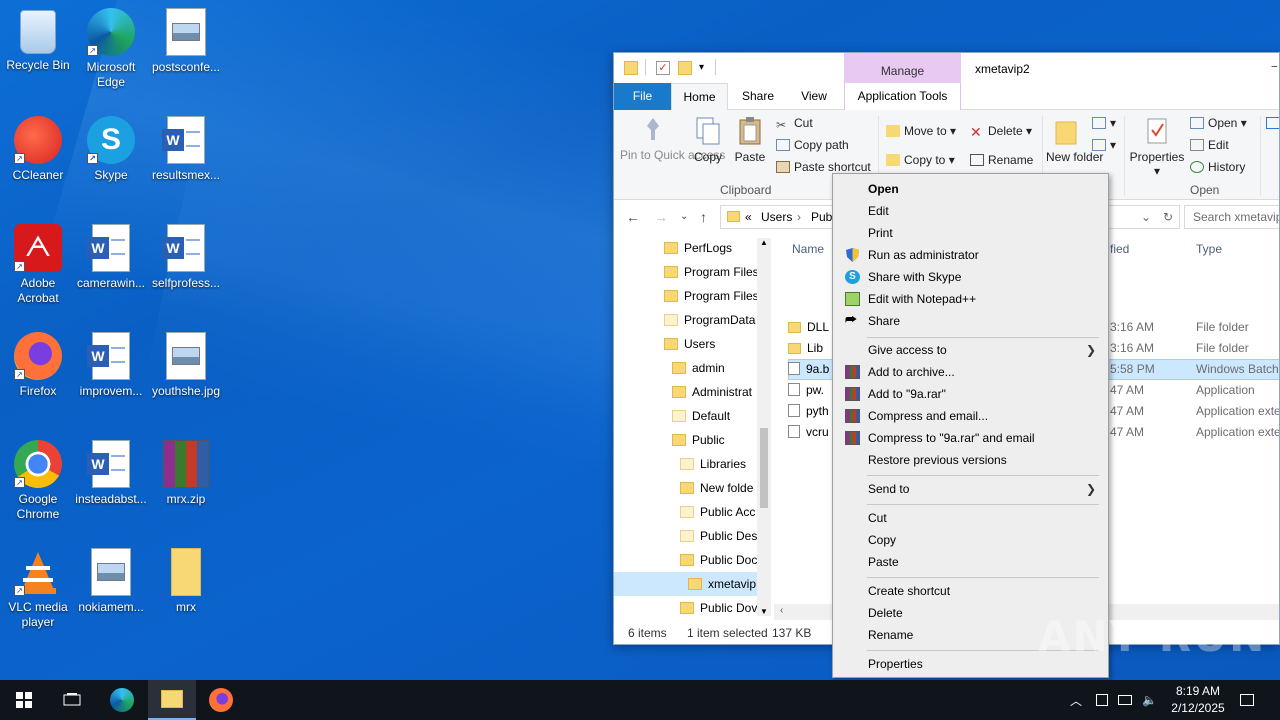  Describe the element at coordinates (685, 464) in the screenshot. I see `tree-item: Libraries` at that location.